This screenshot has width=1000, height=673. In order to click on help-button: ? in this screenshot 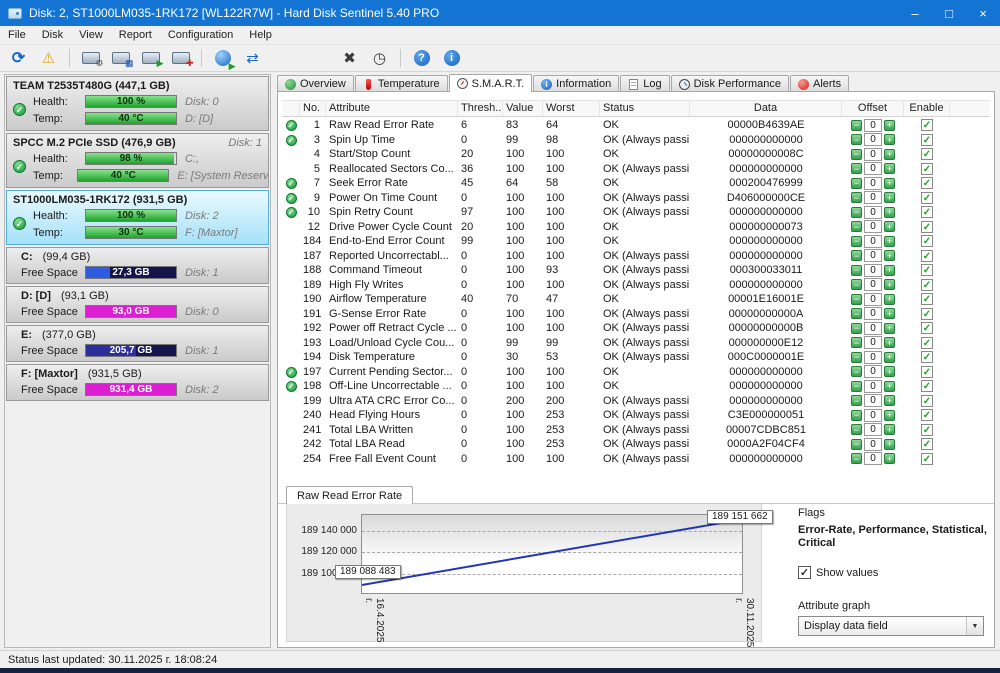, I will do `click(421, 58)`.